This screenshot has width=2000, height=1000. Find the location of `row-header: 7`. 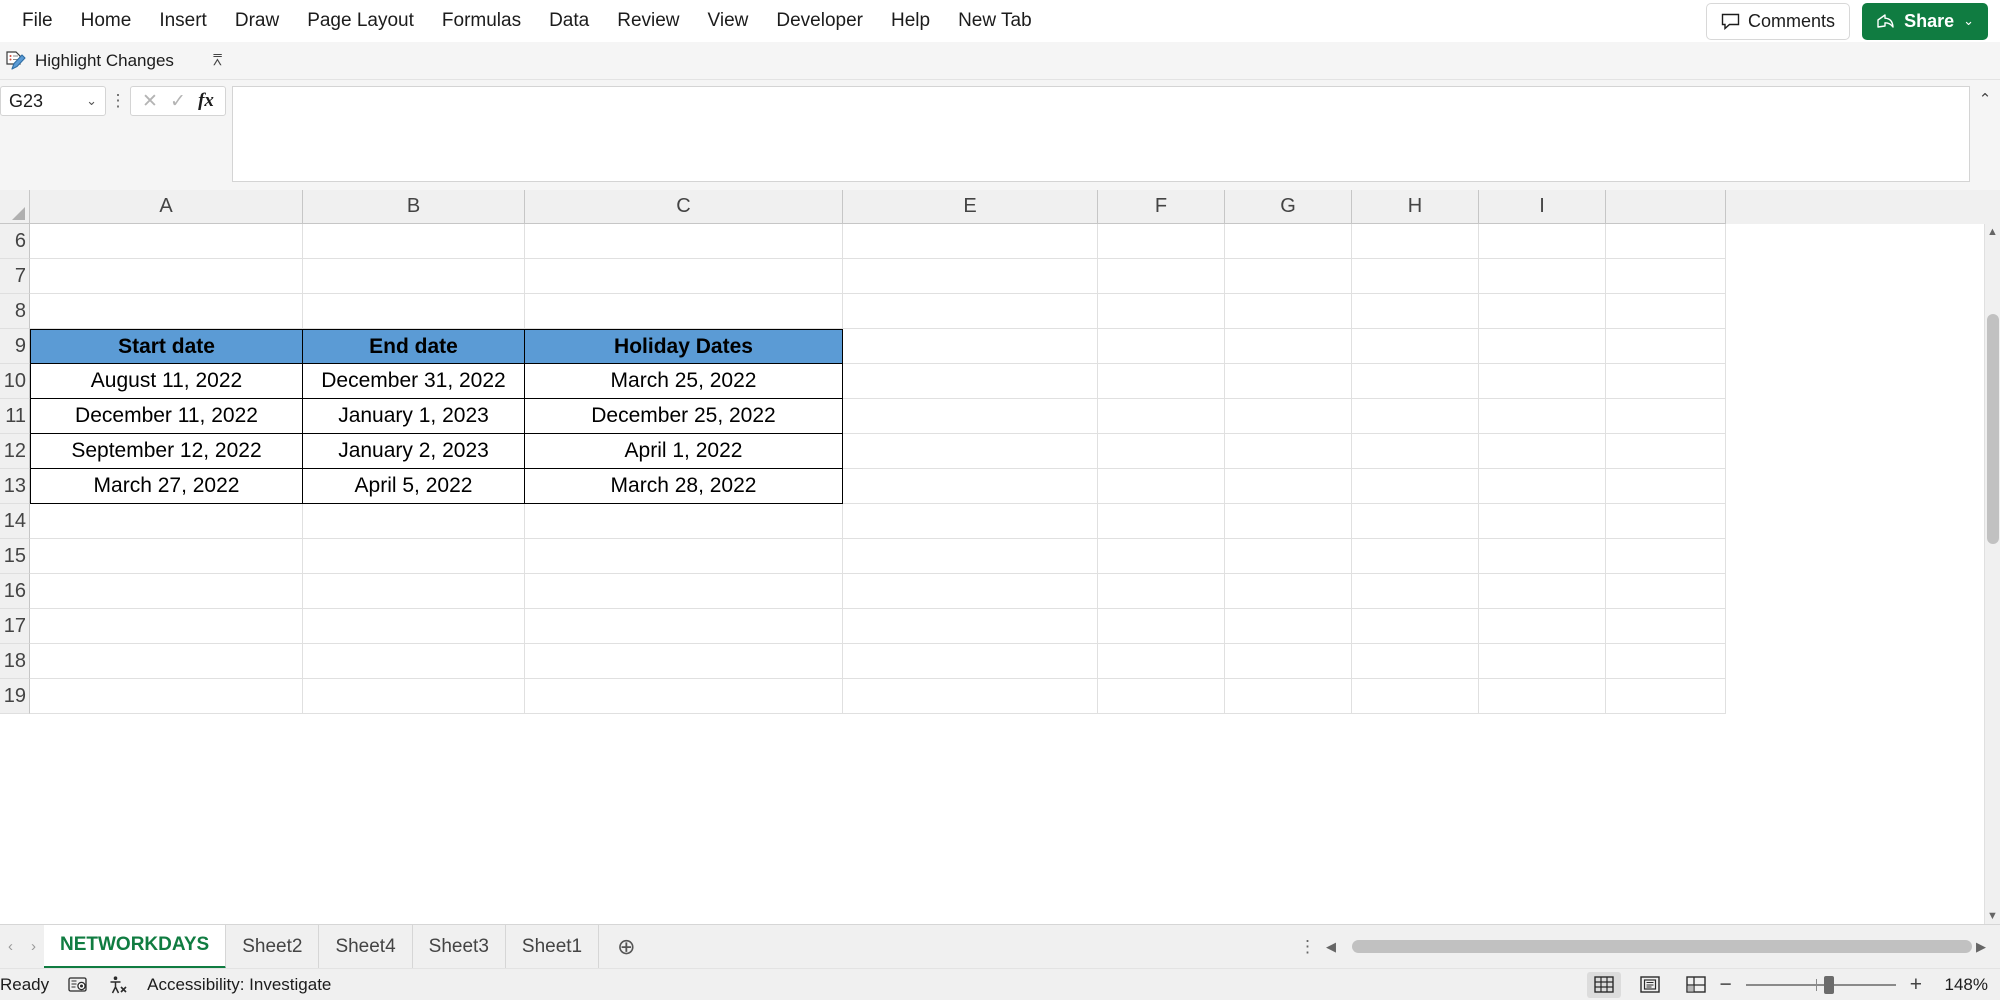

row-header: 7 is located at coordinates (15, 276).